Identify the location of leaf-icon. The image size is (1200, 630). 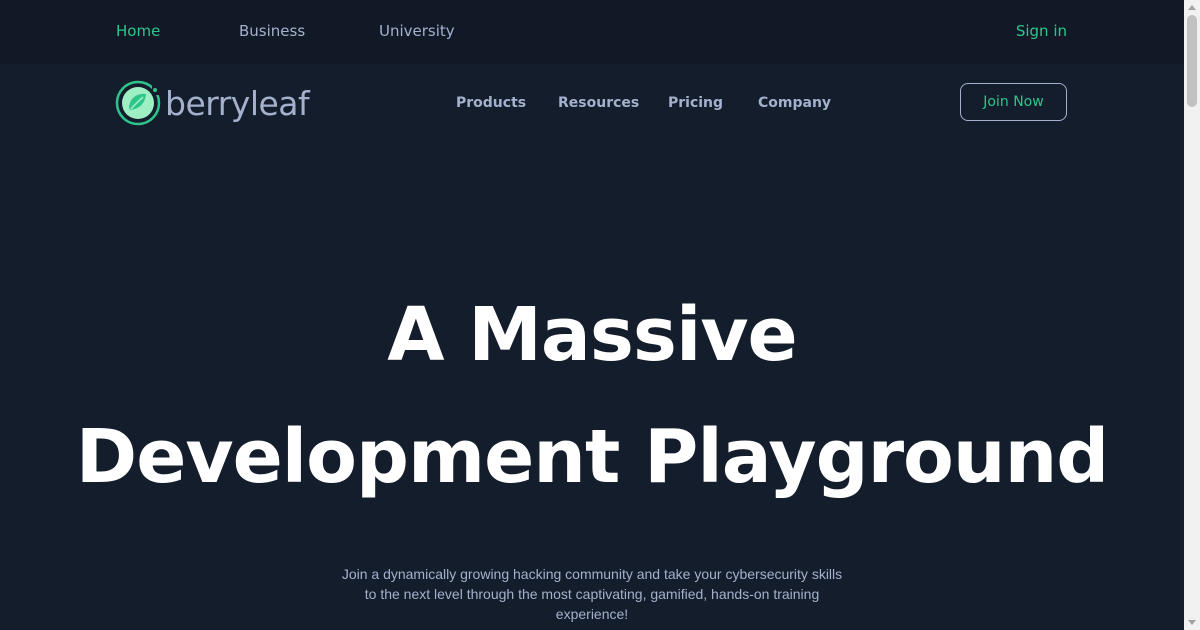
(138, 103).